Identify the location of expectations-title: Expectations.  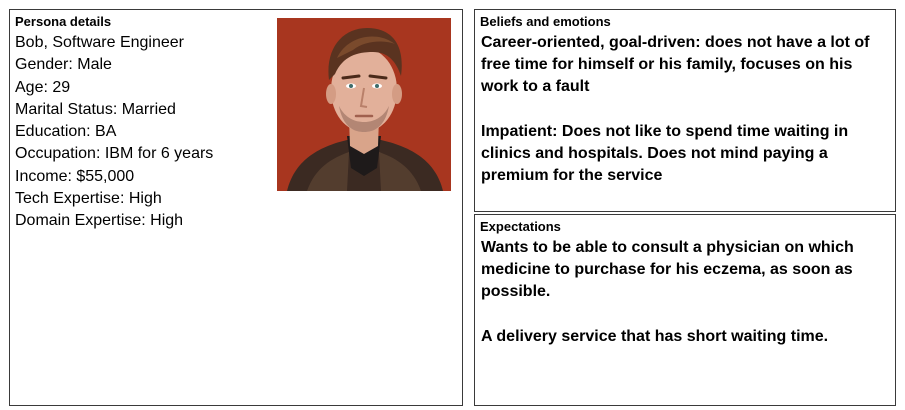
(520, 226).